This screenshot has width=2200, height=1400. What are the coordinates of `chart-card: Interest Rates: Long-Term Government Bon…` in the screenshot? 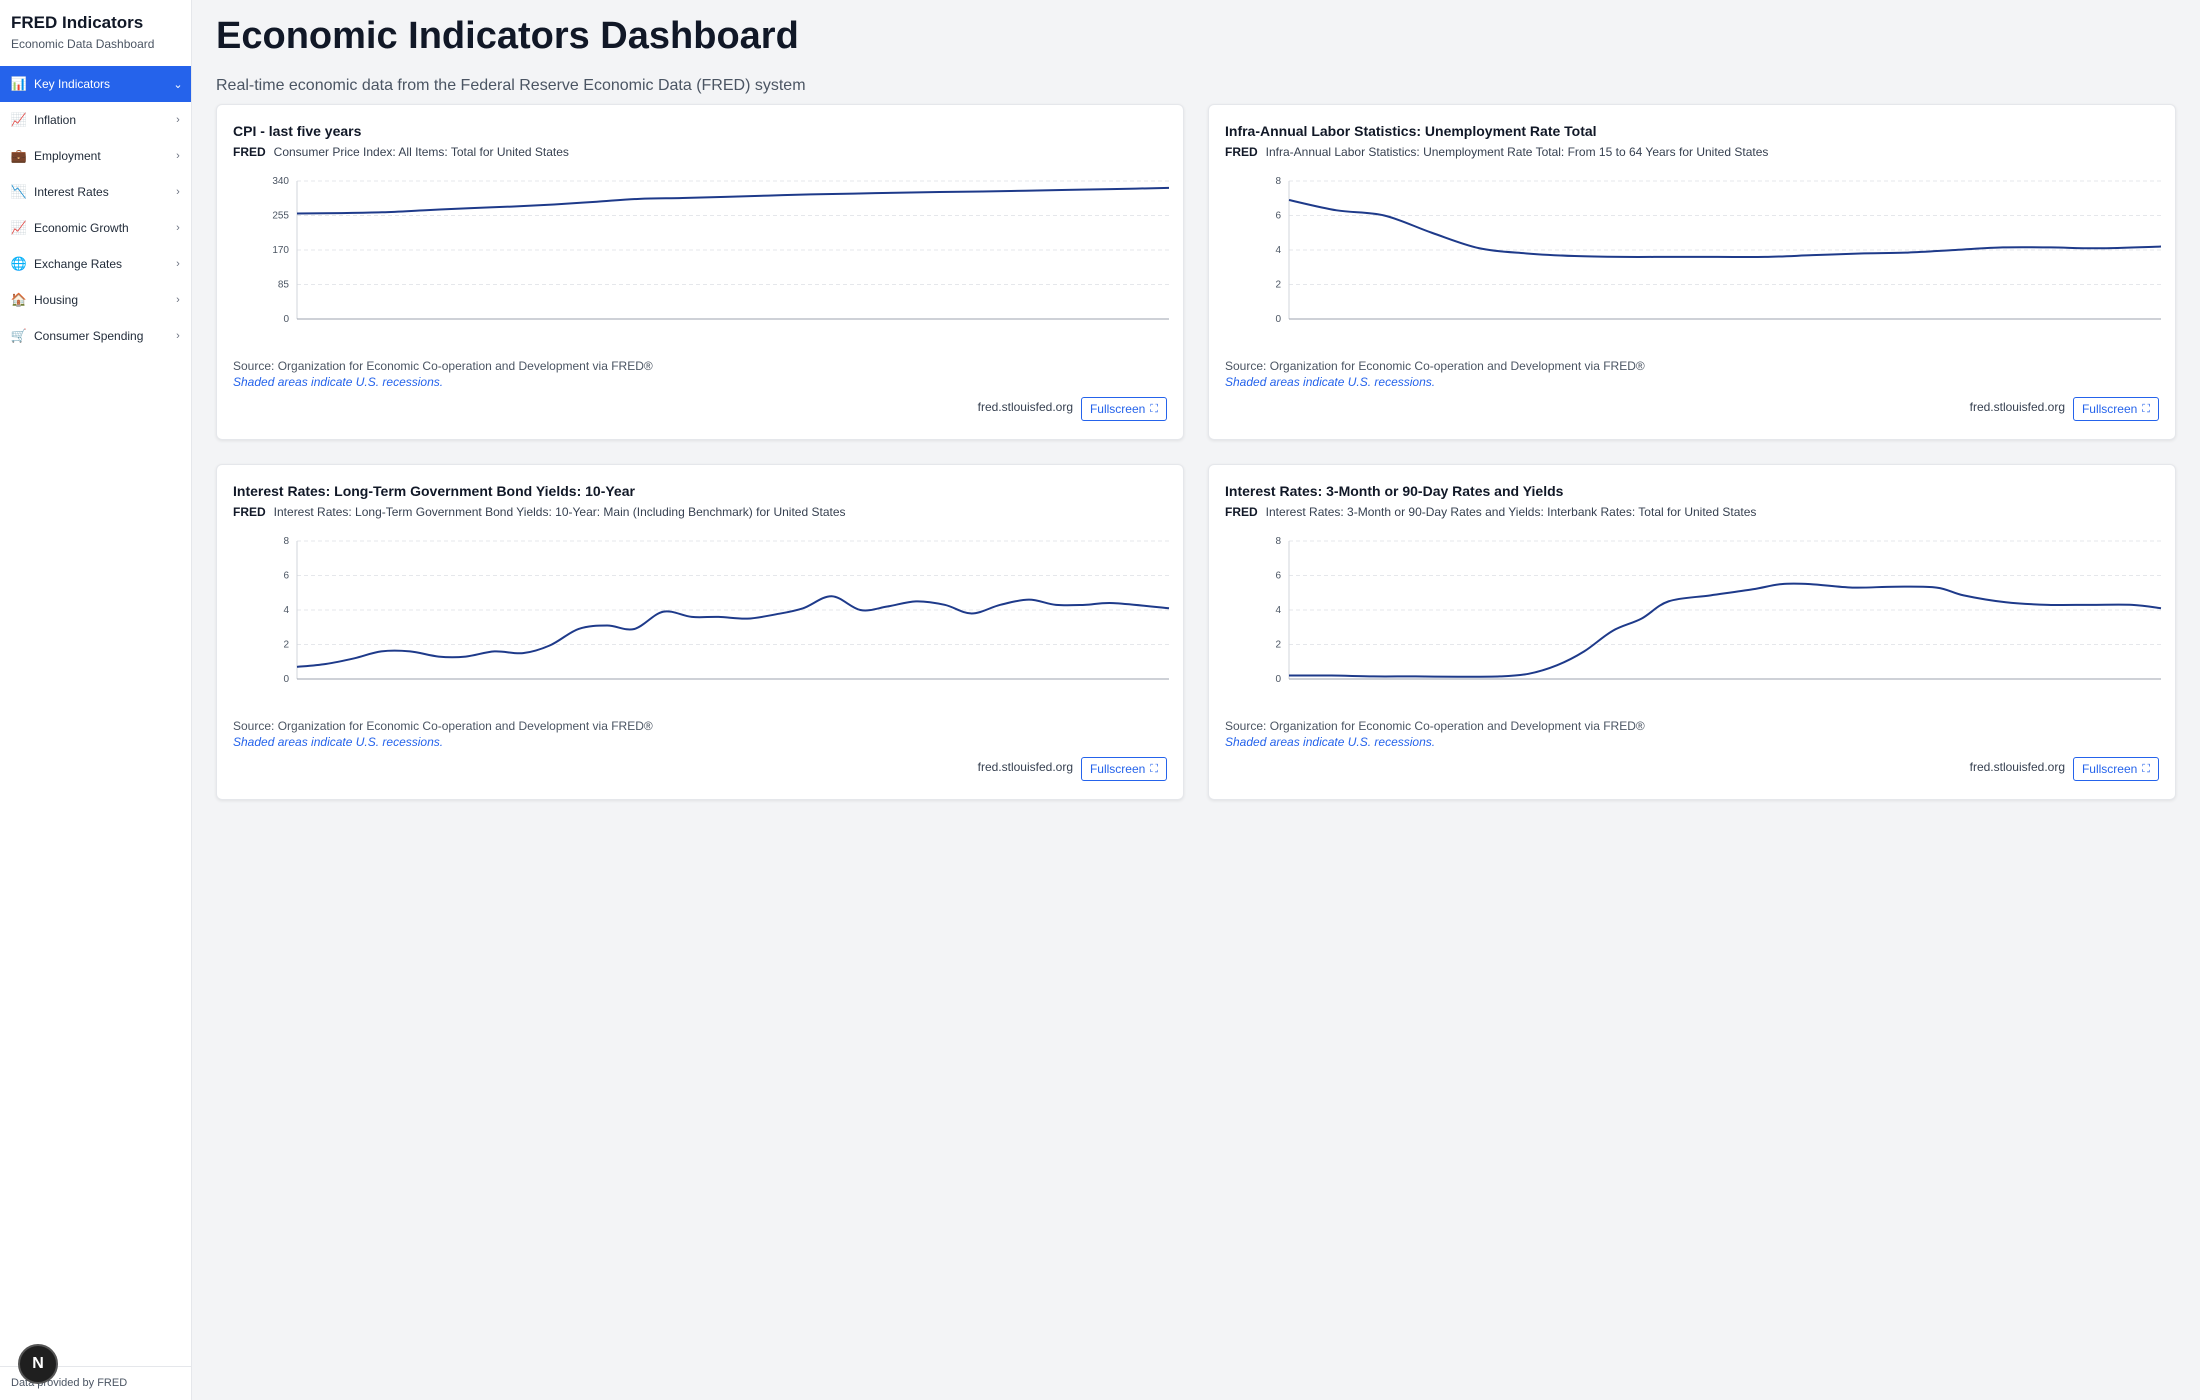 It's located at (700, 632).